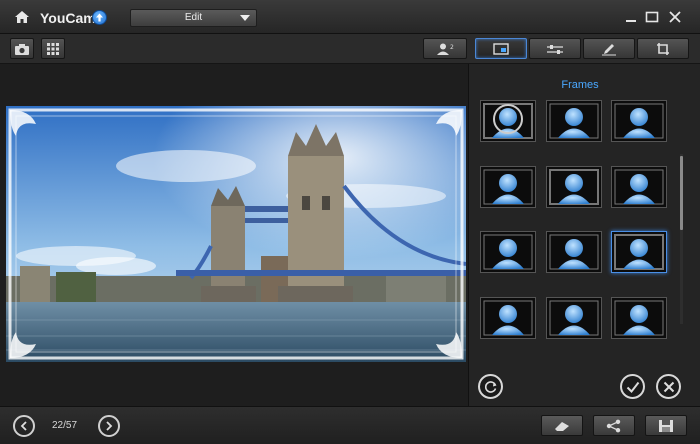 This screenshot has width=700, height=444. I want to click on panel-title: Frames, so click(580, 85).